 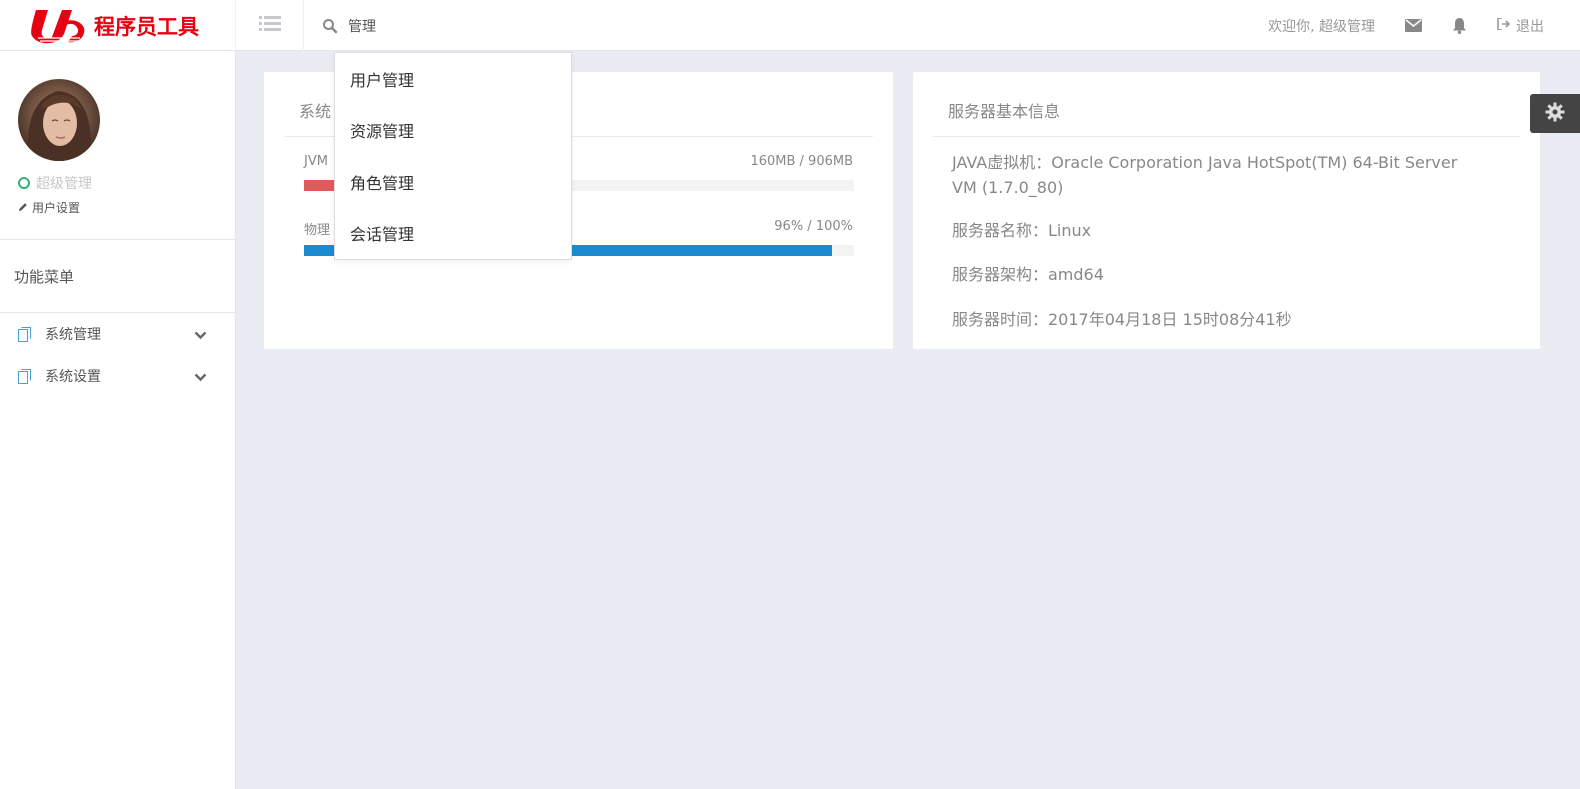 I want to click on panel-title: 服务器基本信息, so click(x=1004, y=111).